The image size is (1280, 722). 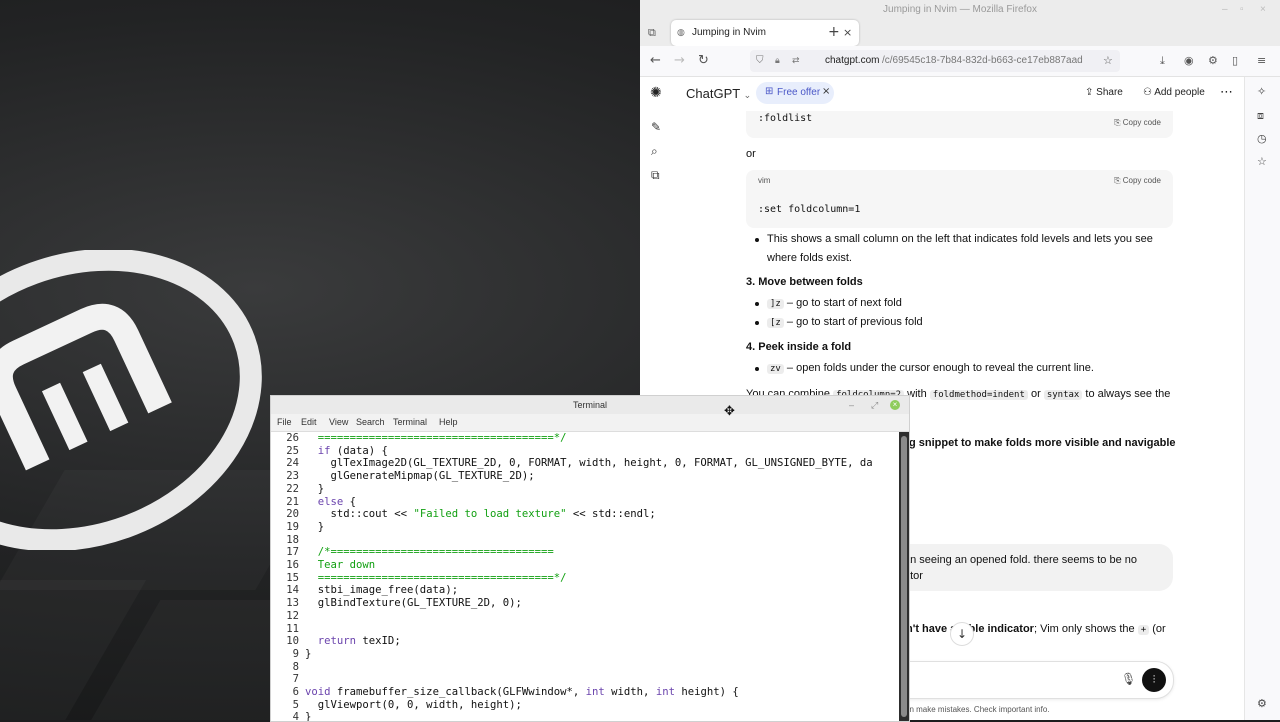 I want to click on code-text: :foldlist, so click(x=785, y=118).